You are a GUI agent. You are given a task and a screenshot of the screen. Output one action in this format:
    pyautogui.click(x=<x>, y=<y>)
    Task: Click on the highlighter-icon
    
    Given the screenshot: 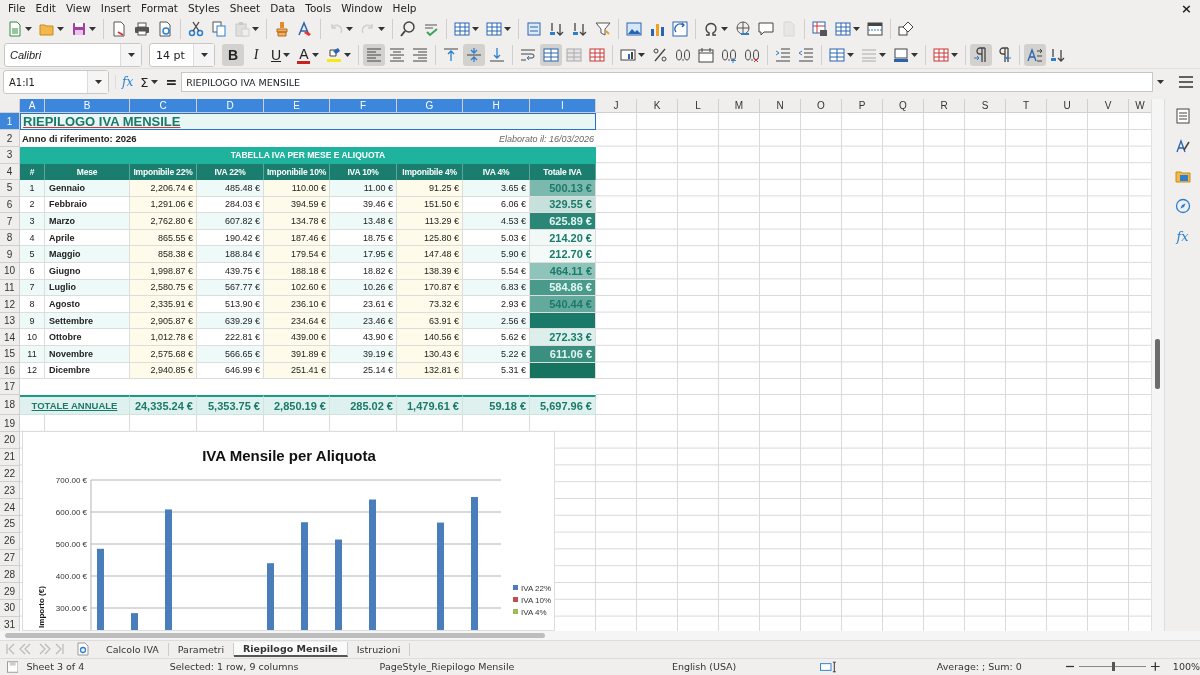 What is the action you would take?
    pyautogui.click(x=334, y=55)
    